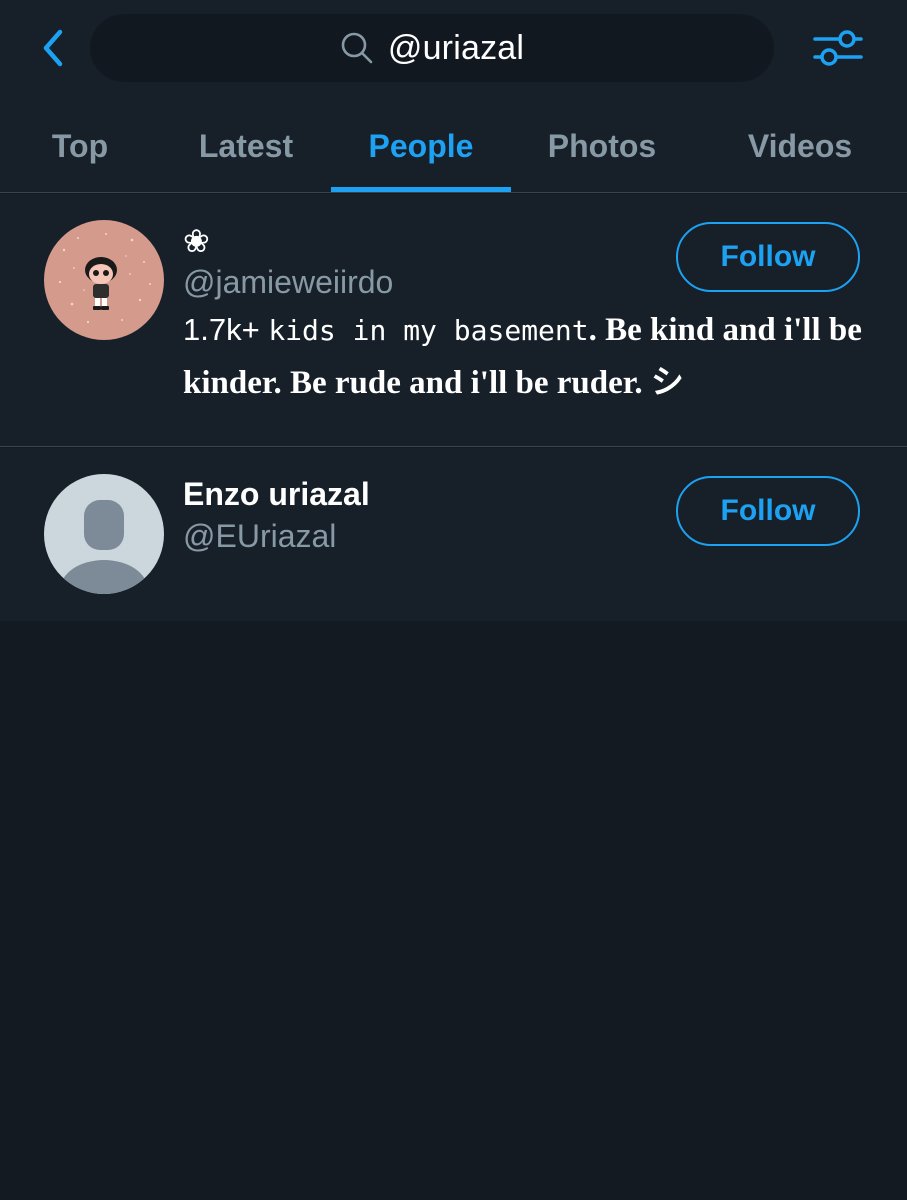 This screenshot has height=1200, width=907. I want to click on search-filter-button, so click(838, 48).